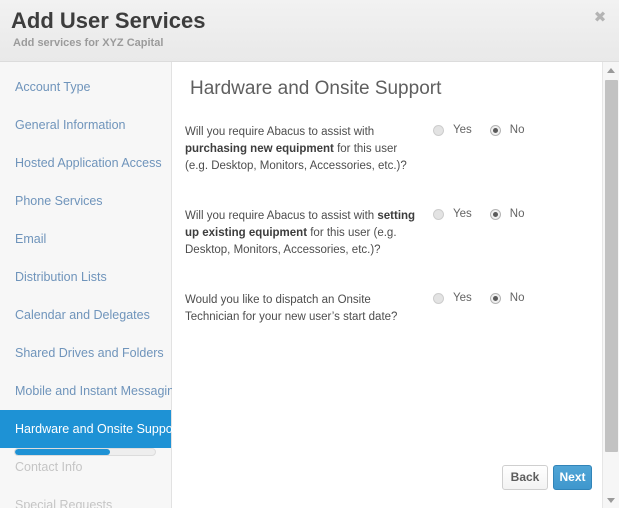 Image resolution: width=619 pixels, height=508 pixels. Describe the element at coordinates (82, 315) in the screenshot. I see `sidebar-item-label: Calendar and Delegates` at that location.